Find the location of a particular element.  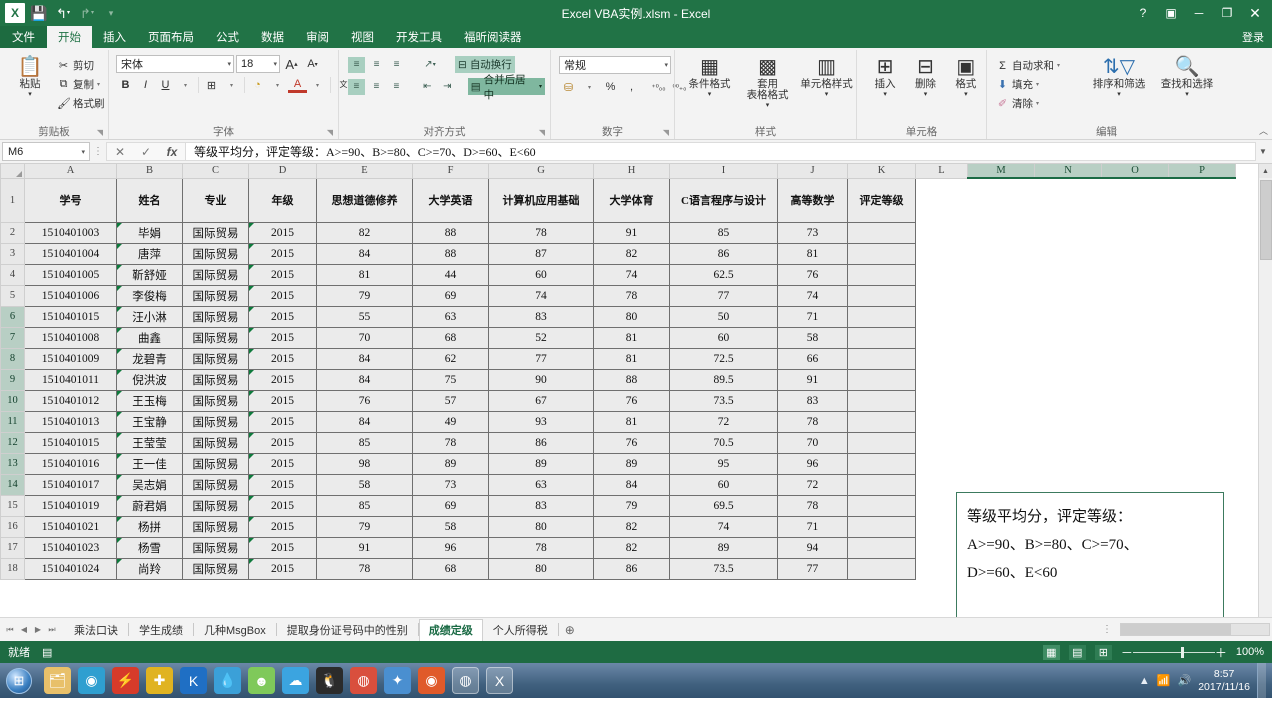

col-header-E: E is located at coordinates (364, 171).